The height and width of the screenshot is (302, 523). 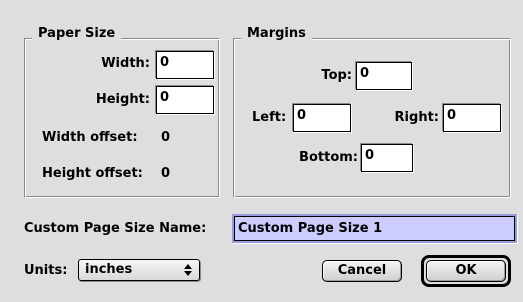 What do you see at coordinates (374, 228) in the screenshot?
I see `custom-page-size-name-field: Custom Page Size 1` at bounding box center [374, 228].